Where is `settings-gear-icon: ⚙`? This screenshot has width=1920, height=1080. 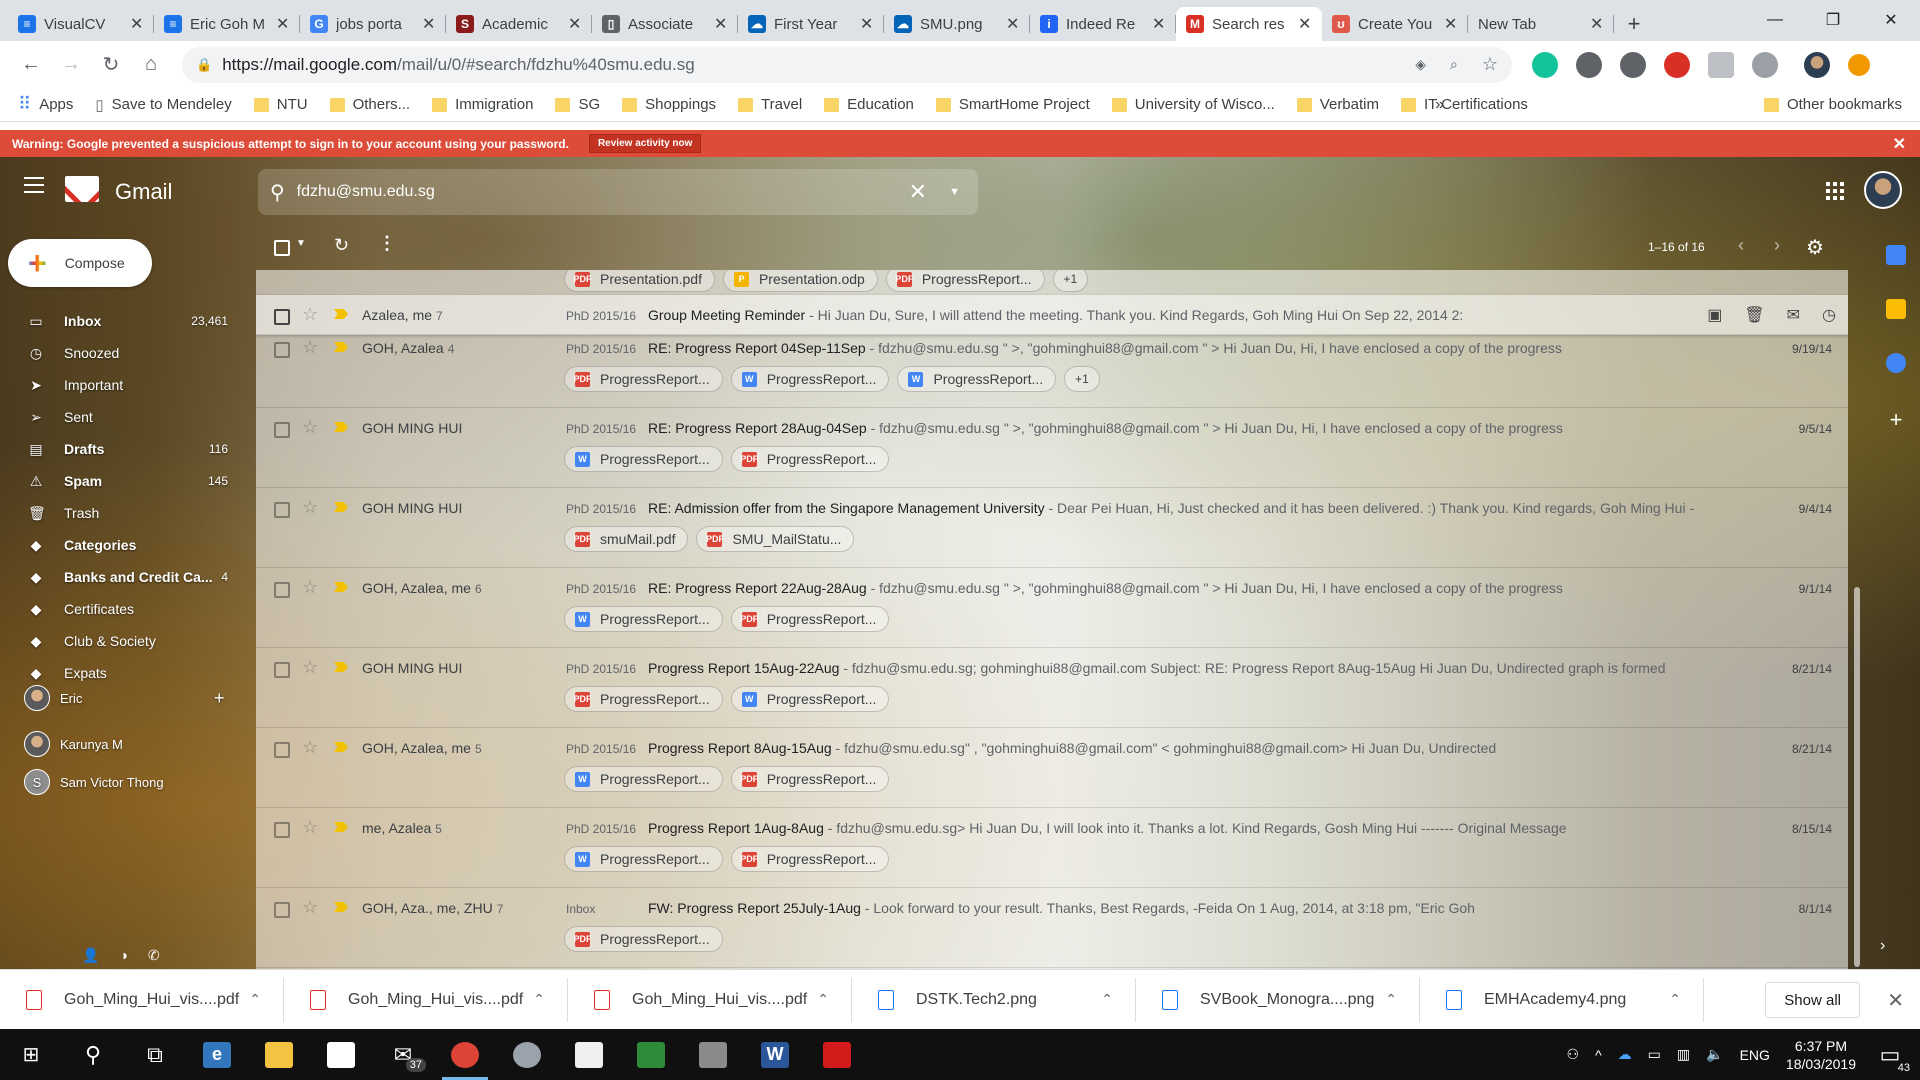 settings-gear-icon: ⚙ is located at coordinates (1815, 247).